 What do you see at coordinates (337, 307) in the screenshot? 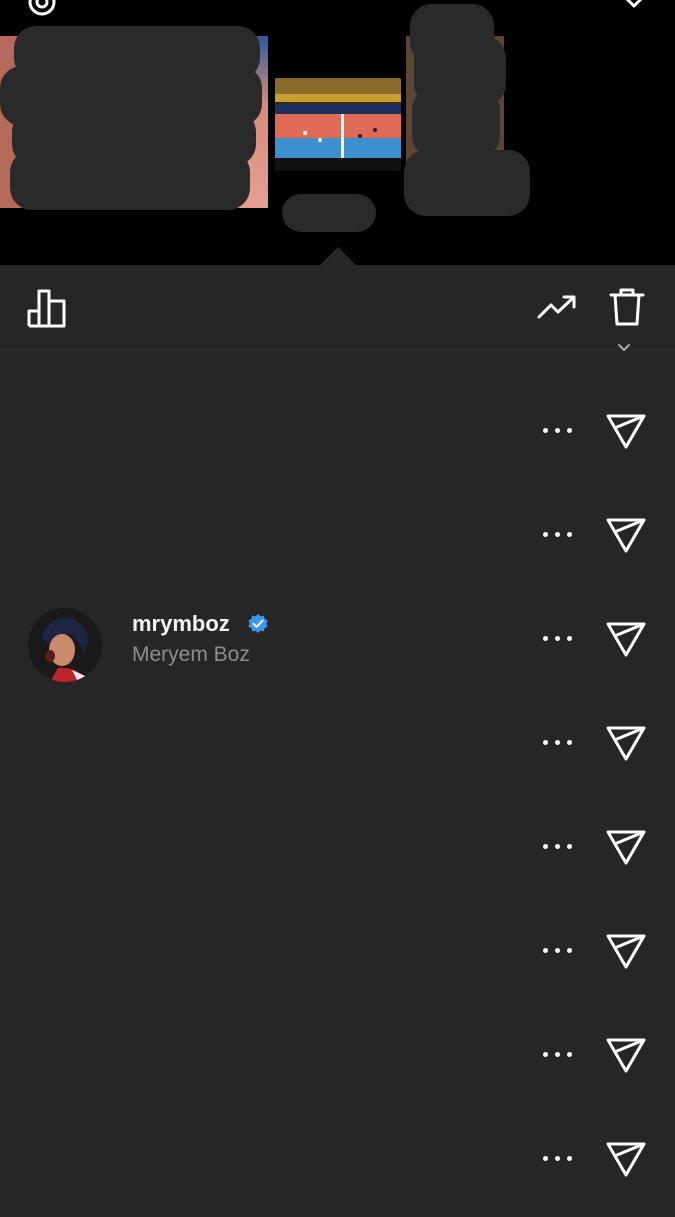
I see `viewers-toolbar` at bounding box center [337, 307].